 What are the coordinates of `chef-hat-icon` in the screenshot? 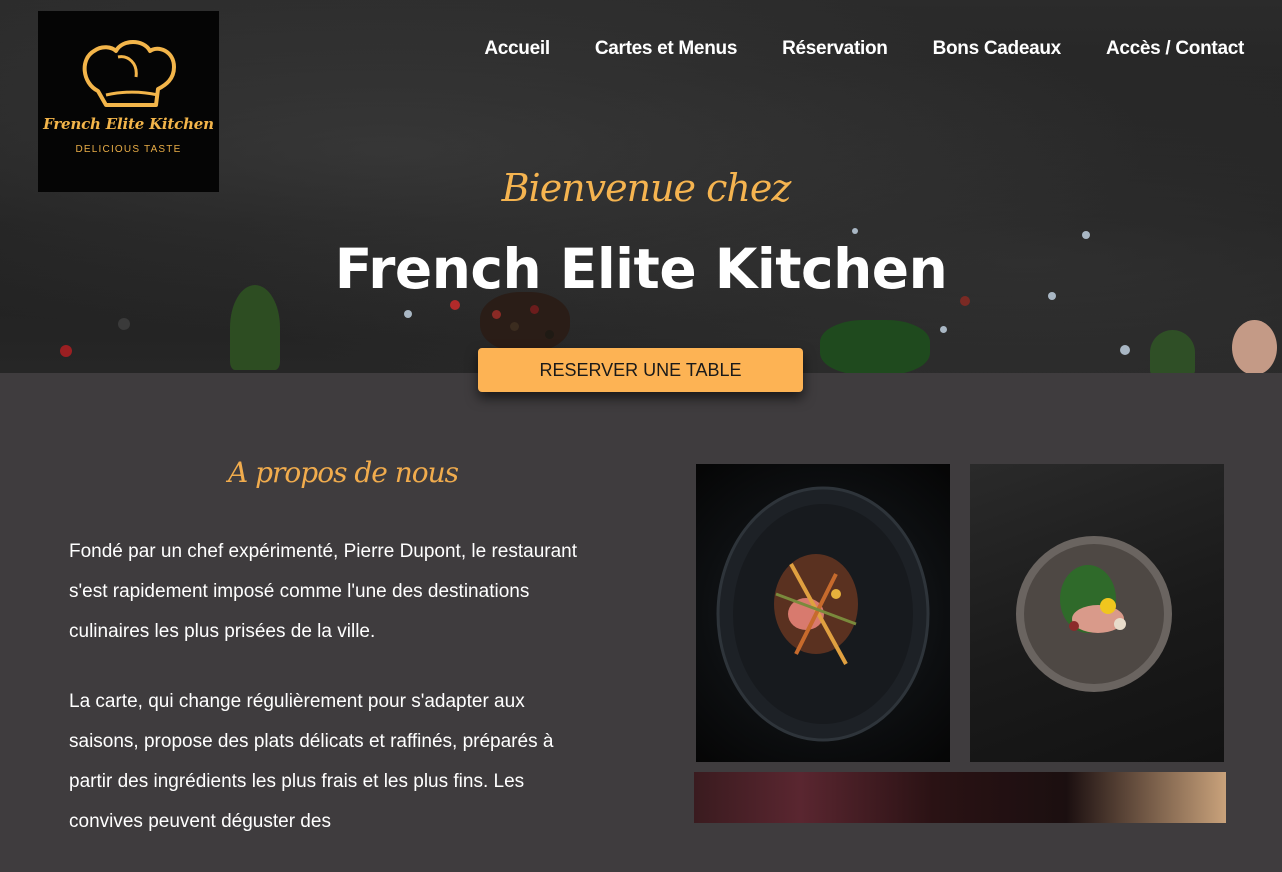 It's located at (129, 73).